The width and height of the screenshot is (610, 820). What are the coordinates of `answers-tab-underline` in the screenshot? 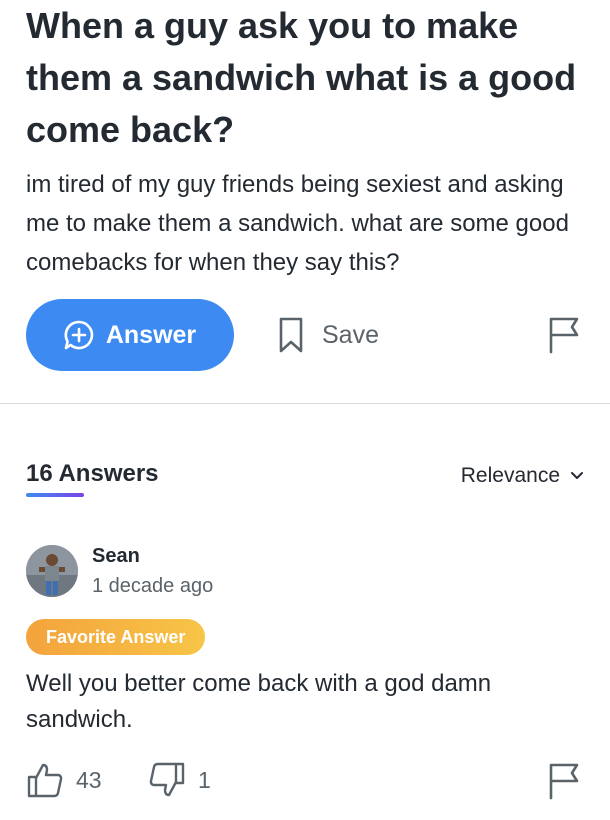 It's located at (55, 495).